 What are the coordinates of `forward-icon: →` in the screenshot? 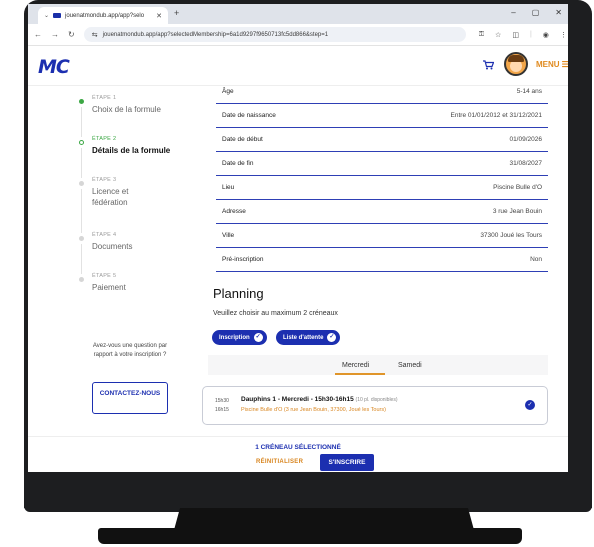 It's located at (55, 34).